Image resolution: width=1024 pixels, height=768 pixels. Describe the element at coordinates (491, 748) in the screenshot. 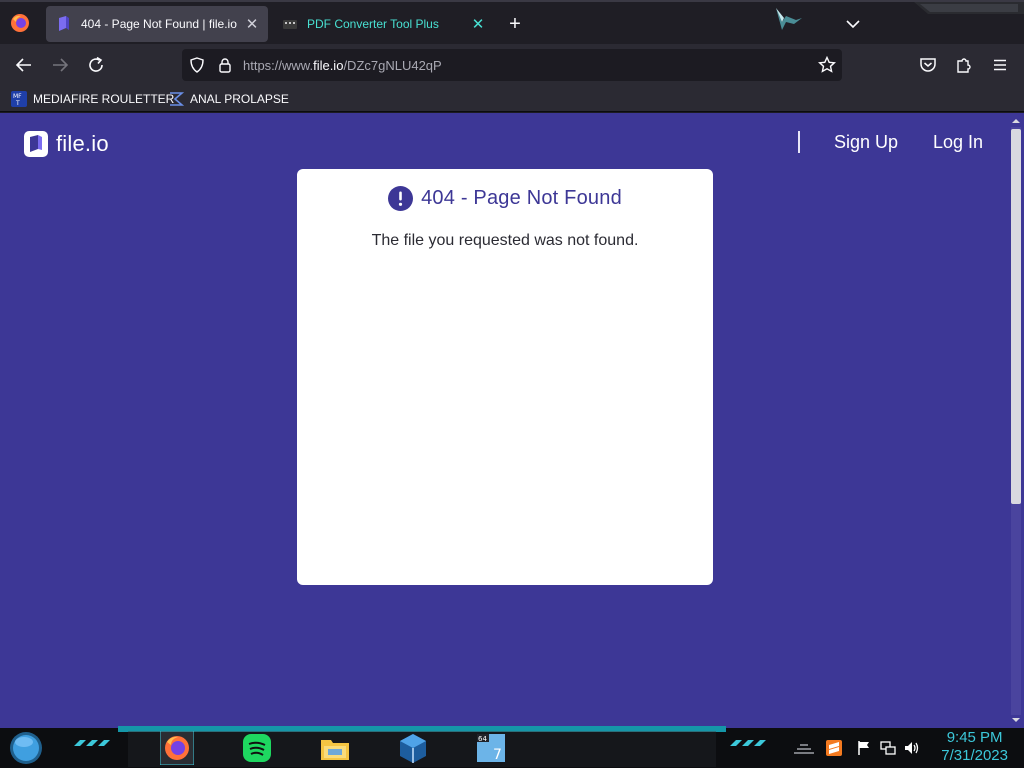

I see `windows7-64-icon: 64 7` at that location.